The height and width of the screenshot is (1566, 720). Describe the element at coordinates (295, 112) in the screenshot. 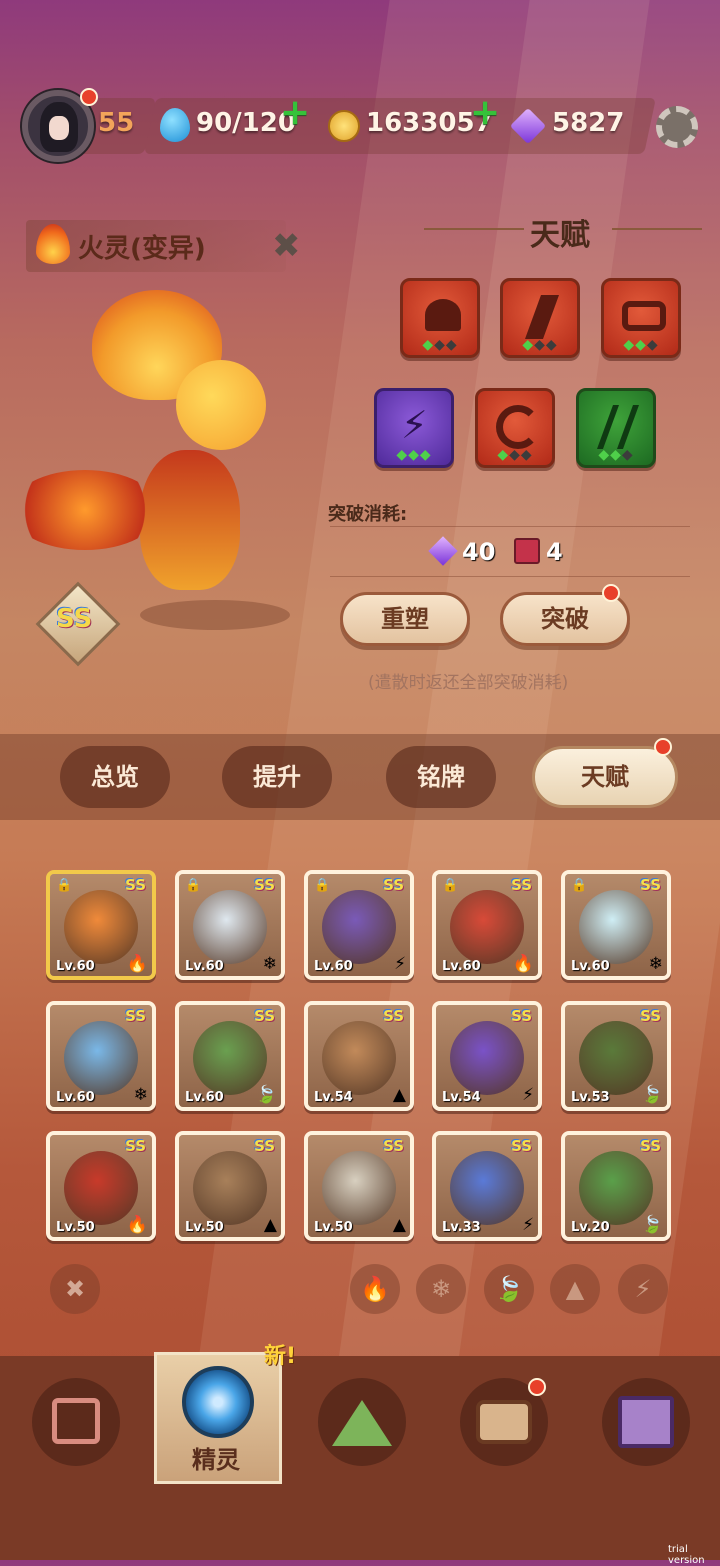

I see `add-energy-button: +` at that location.